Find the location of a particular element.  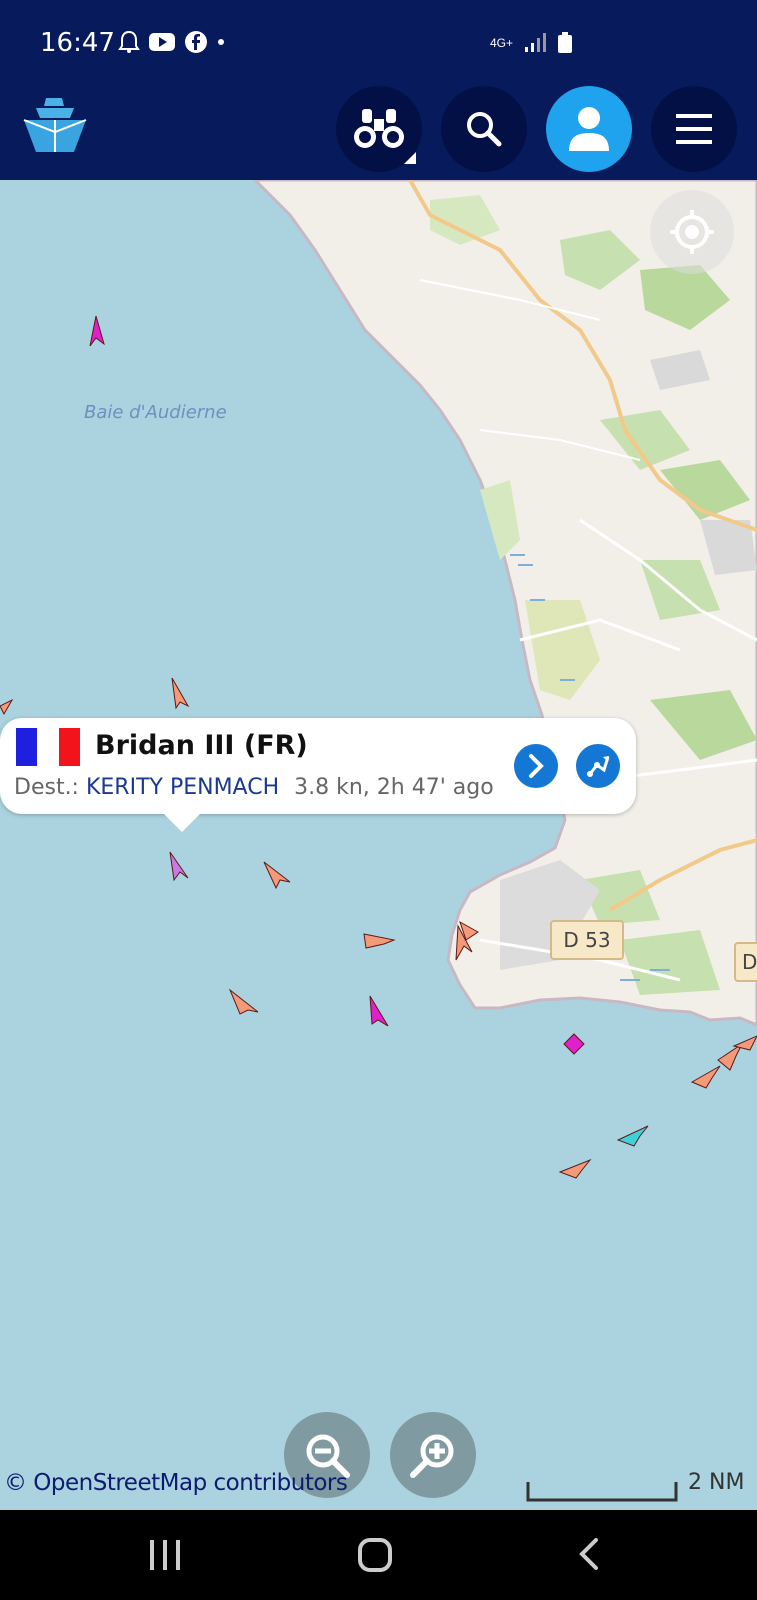

menu-icon is located at coordinates (694, 129).